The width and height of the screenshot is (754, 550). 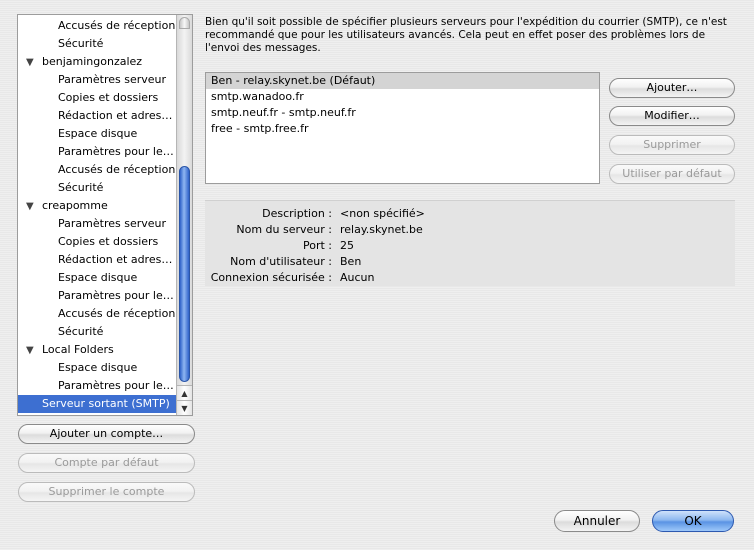 What do you see at coordinates (317, 245) in the screenshot?
I see `detail-label: Port :` at bounding box center [317, 245].